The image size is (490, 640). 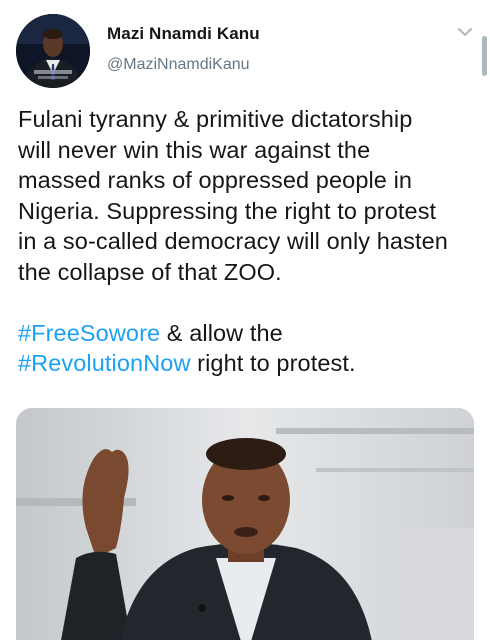 I want to click on tweet-text-line: Fulani tyranny & primitive dictatorship, so click(x=215, y=119).